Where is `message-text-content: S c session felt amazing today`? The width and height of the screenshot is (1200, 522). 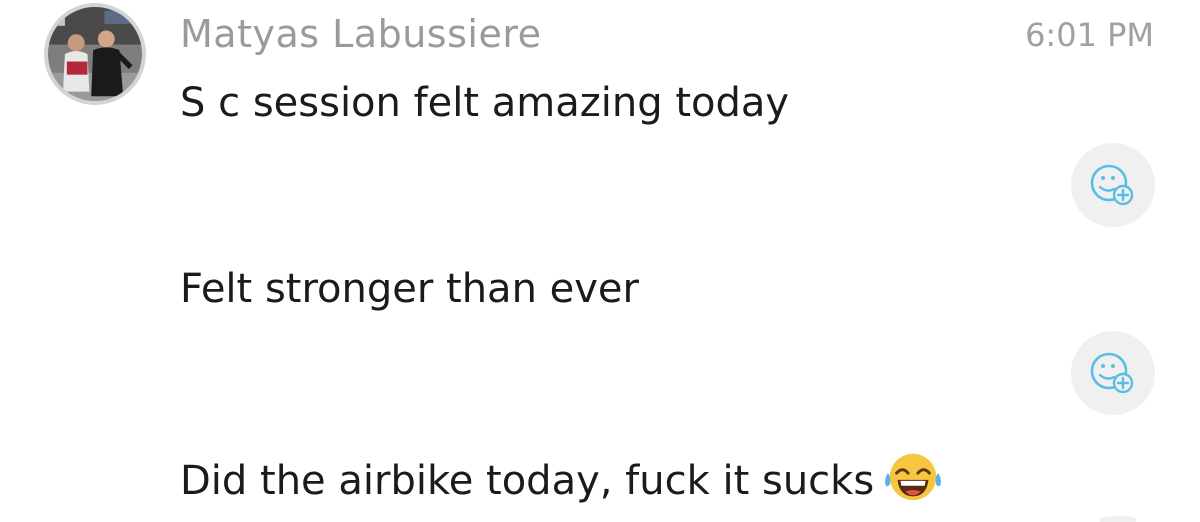
message-text-content: S c session felt amazing today is located at coordinates (485, 103).